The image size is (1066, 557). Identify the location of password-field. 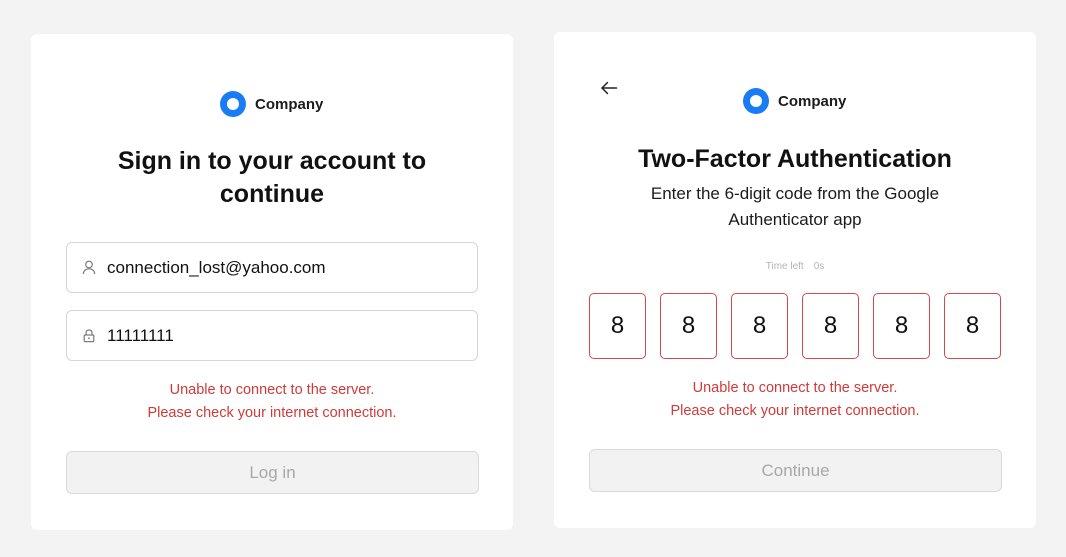
(272, 335).